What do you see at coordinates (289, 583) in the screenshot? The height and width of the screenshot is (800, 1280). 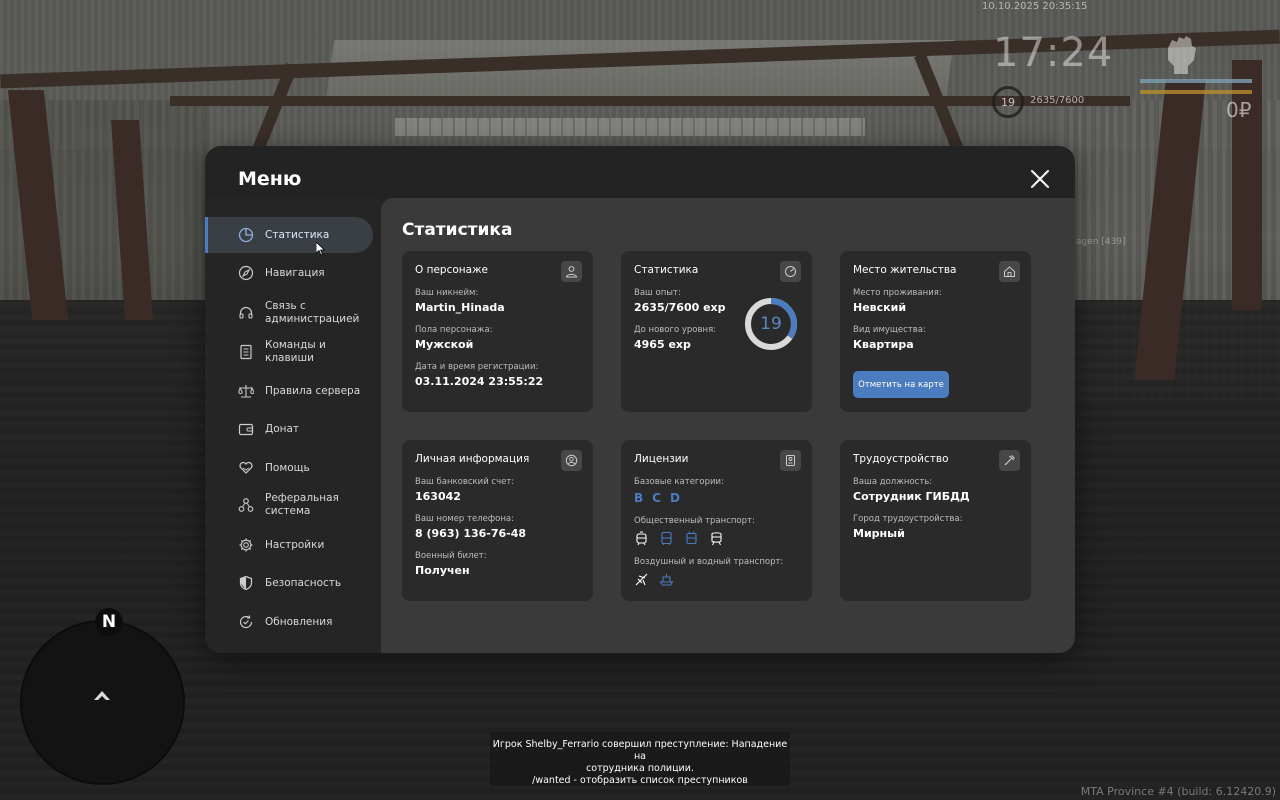 I see `sidebar-item-security: Безопасность` at bounding box center [289, 583].